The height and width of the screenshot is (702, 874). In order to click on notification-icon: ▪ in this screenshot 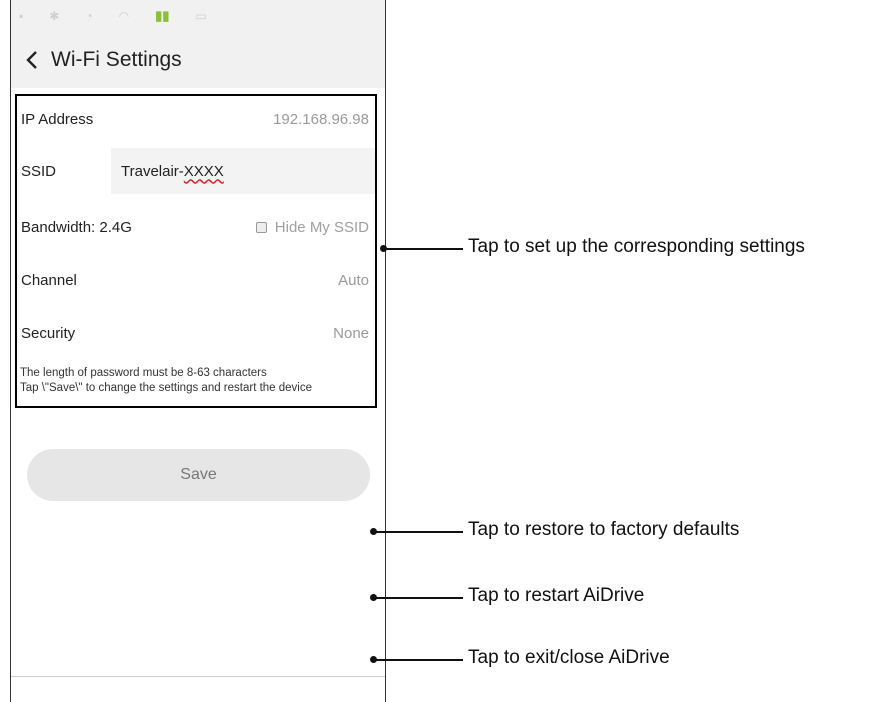, I will do `click(21, 16)`.